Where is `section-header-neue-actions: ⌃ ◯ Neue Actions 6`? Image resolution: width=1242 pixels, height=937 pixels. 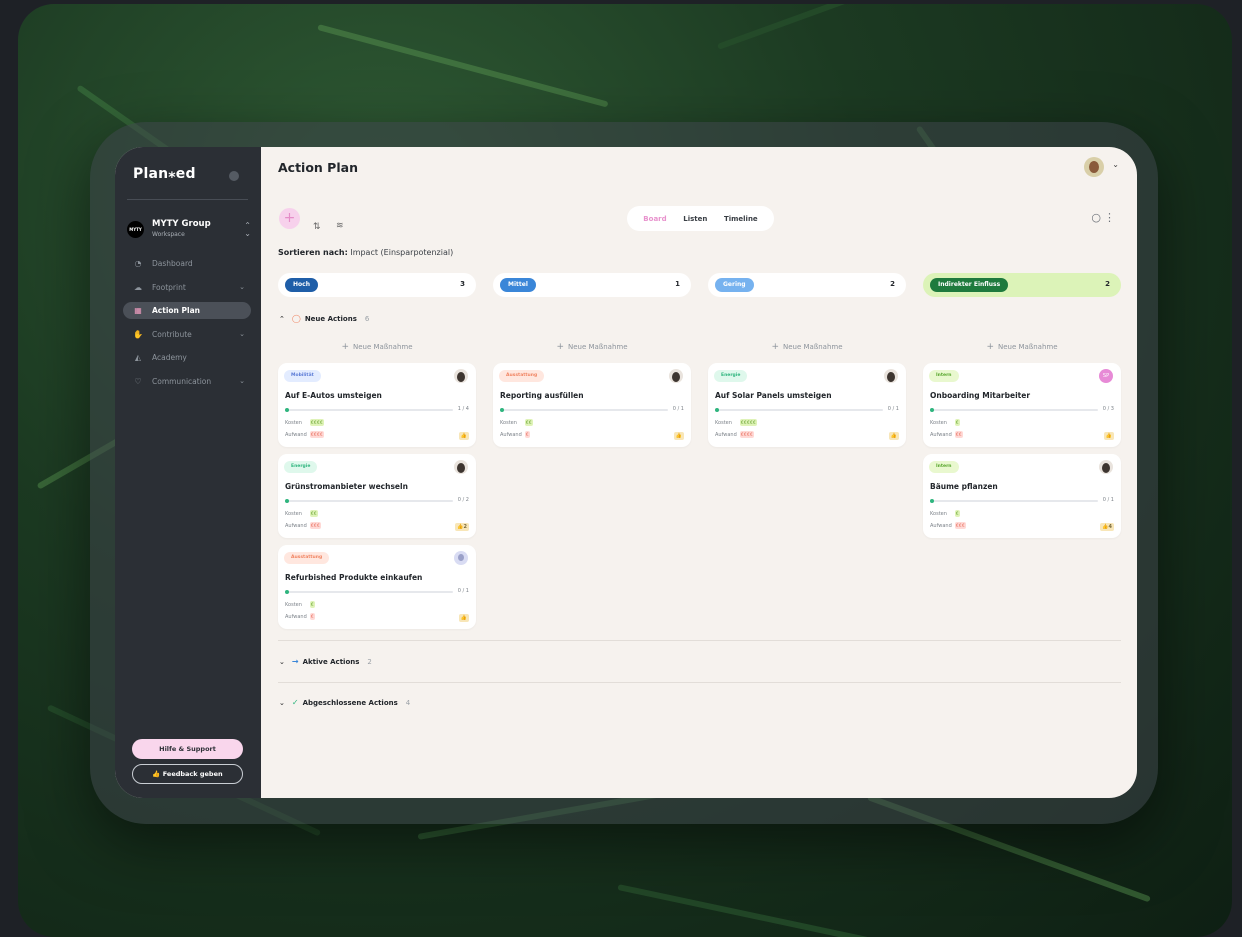 section-header-neue-actions: ⌃ ◯ Neue Actions 6 is located at coordinates (324, 318).